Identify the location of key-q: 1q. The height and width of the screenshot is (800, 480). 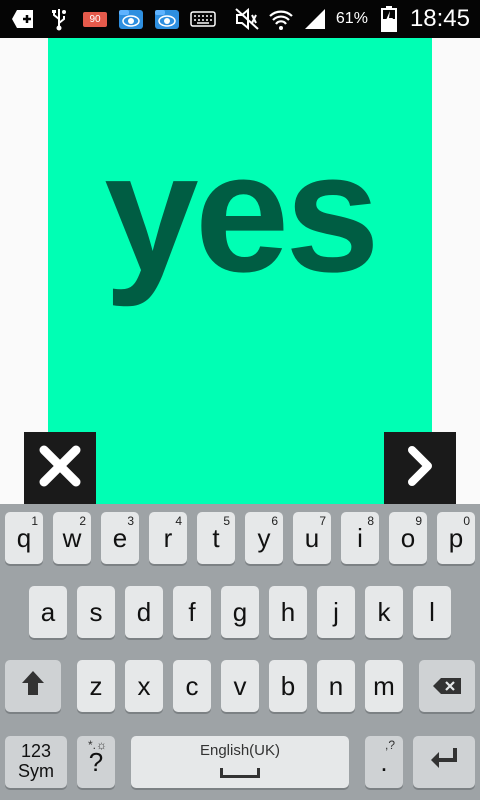
(24, 538).